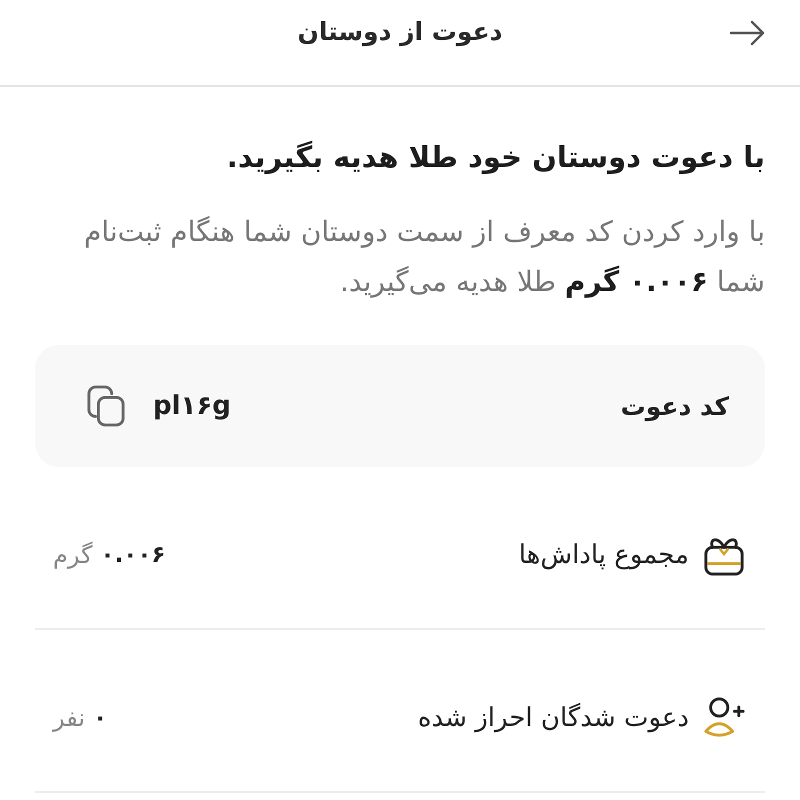 The height and width of the screenshot is (800, 800). I want to click on copy-icon, so click(106, 406).